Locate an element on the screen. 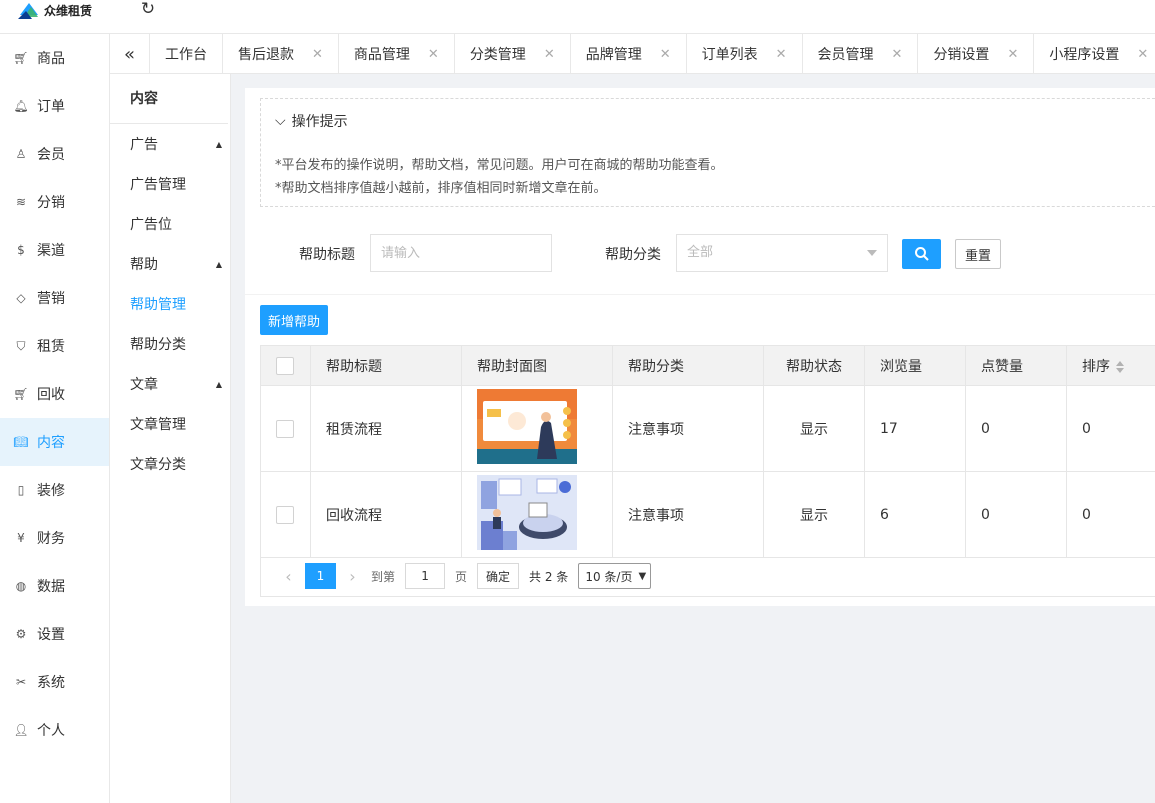  likes-cell: 0 is located at coordinates (1016, 514).